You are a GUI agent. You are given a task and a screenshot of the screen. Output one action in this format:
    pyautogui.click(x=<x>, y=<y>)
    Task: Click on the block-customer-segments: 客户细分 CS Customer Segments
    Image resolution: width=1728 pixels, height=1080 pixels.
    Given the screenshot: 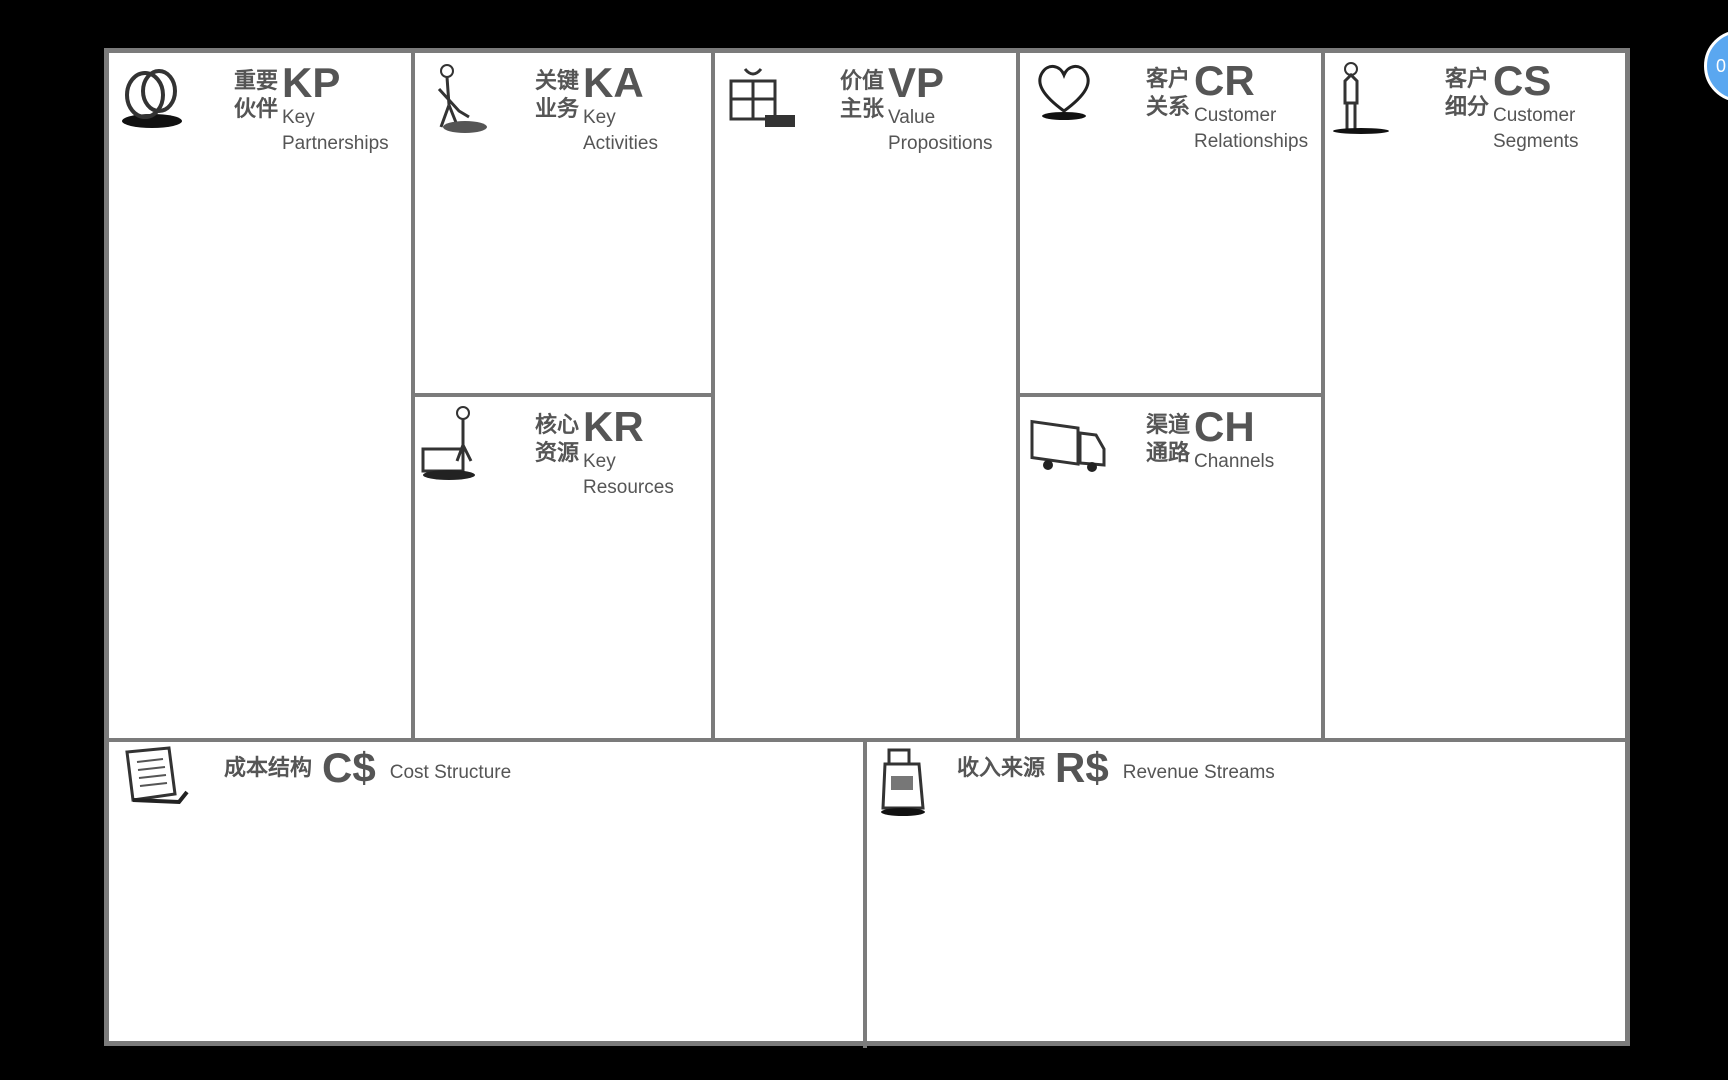 What is the action you would take?
    pyautogui.click(x=1475, y=395)
    